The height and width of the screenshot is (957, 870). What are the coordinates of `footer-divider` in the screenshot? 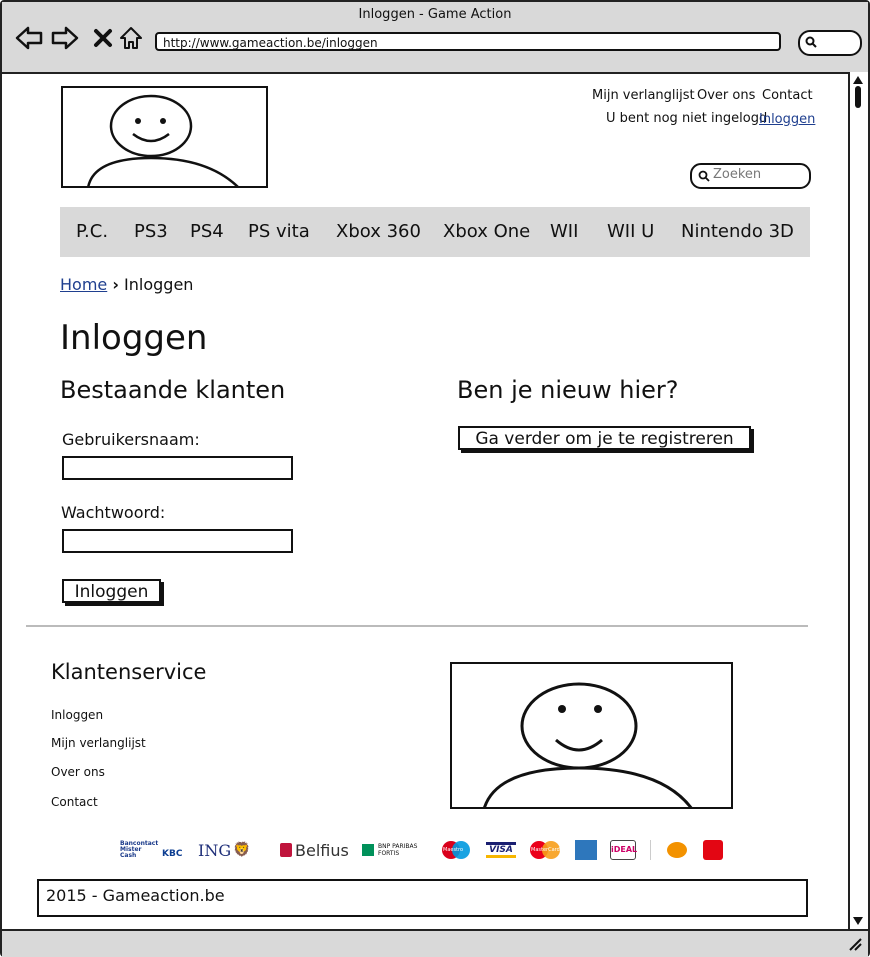 It's located at (417, 626).